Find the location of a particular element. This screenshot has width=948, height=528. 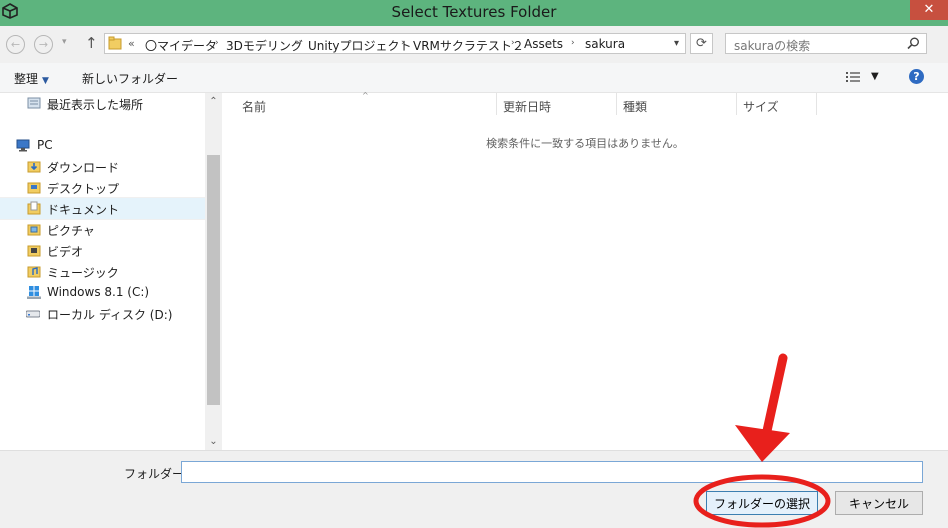

folder-label: フォルダー: is located at coordinates (156, 474).